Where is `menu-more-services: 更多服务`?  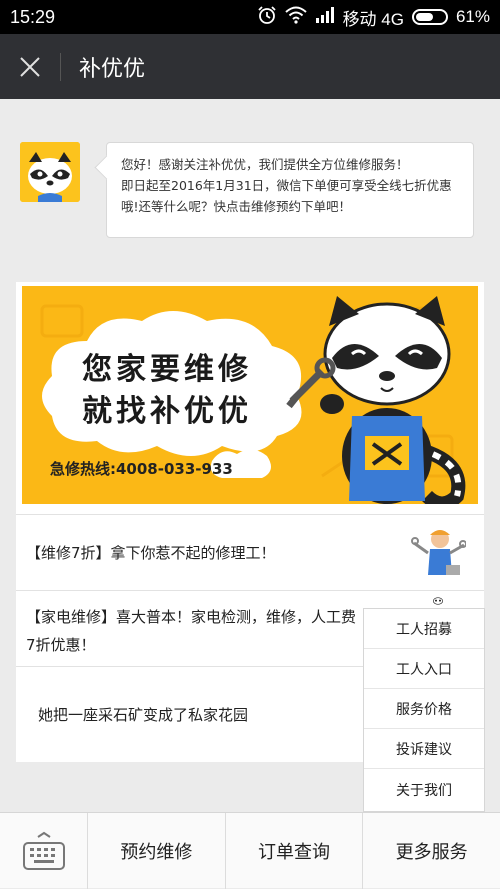
menu-more-services: 更多服务 is located at coordinates (431, 851).